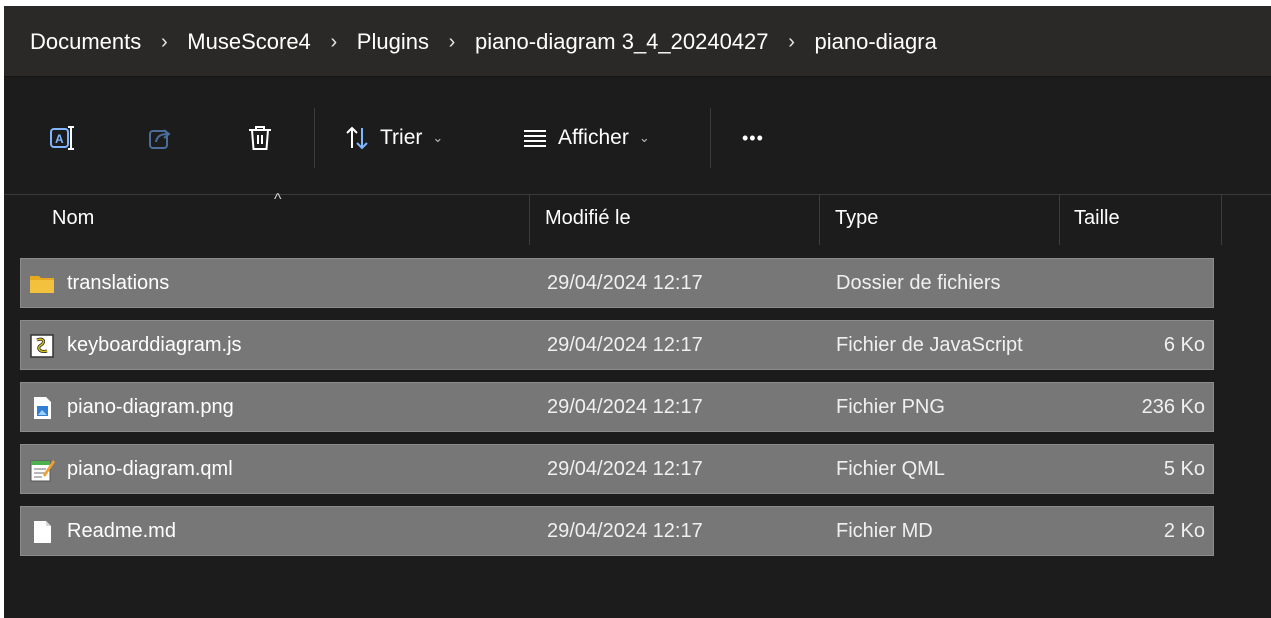  I want to click on qml-file-icon, so click(42, 471).